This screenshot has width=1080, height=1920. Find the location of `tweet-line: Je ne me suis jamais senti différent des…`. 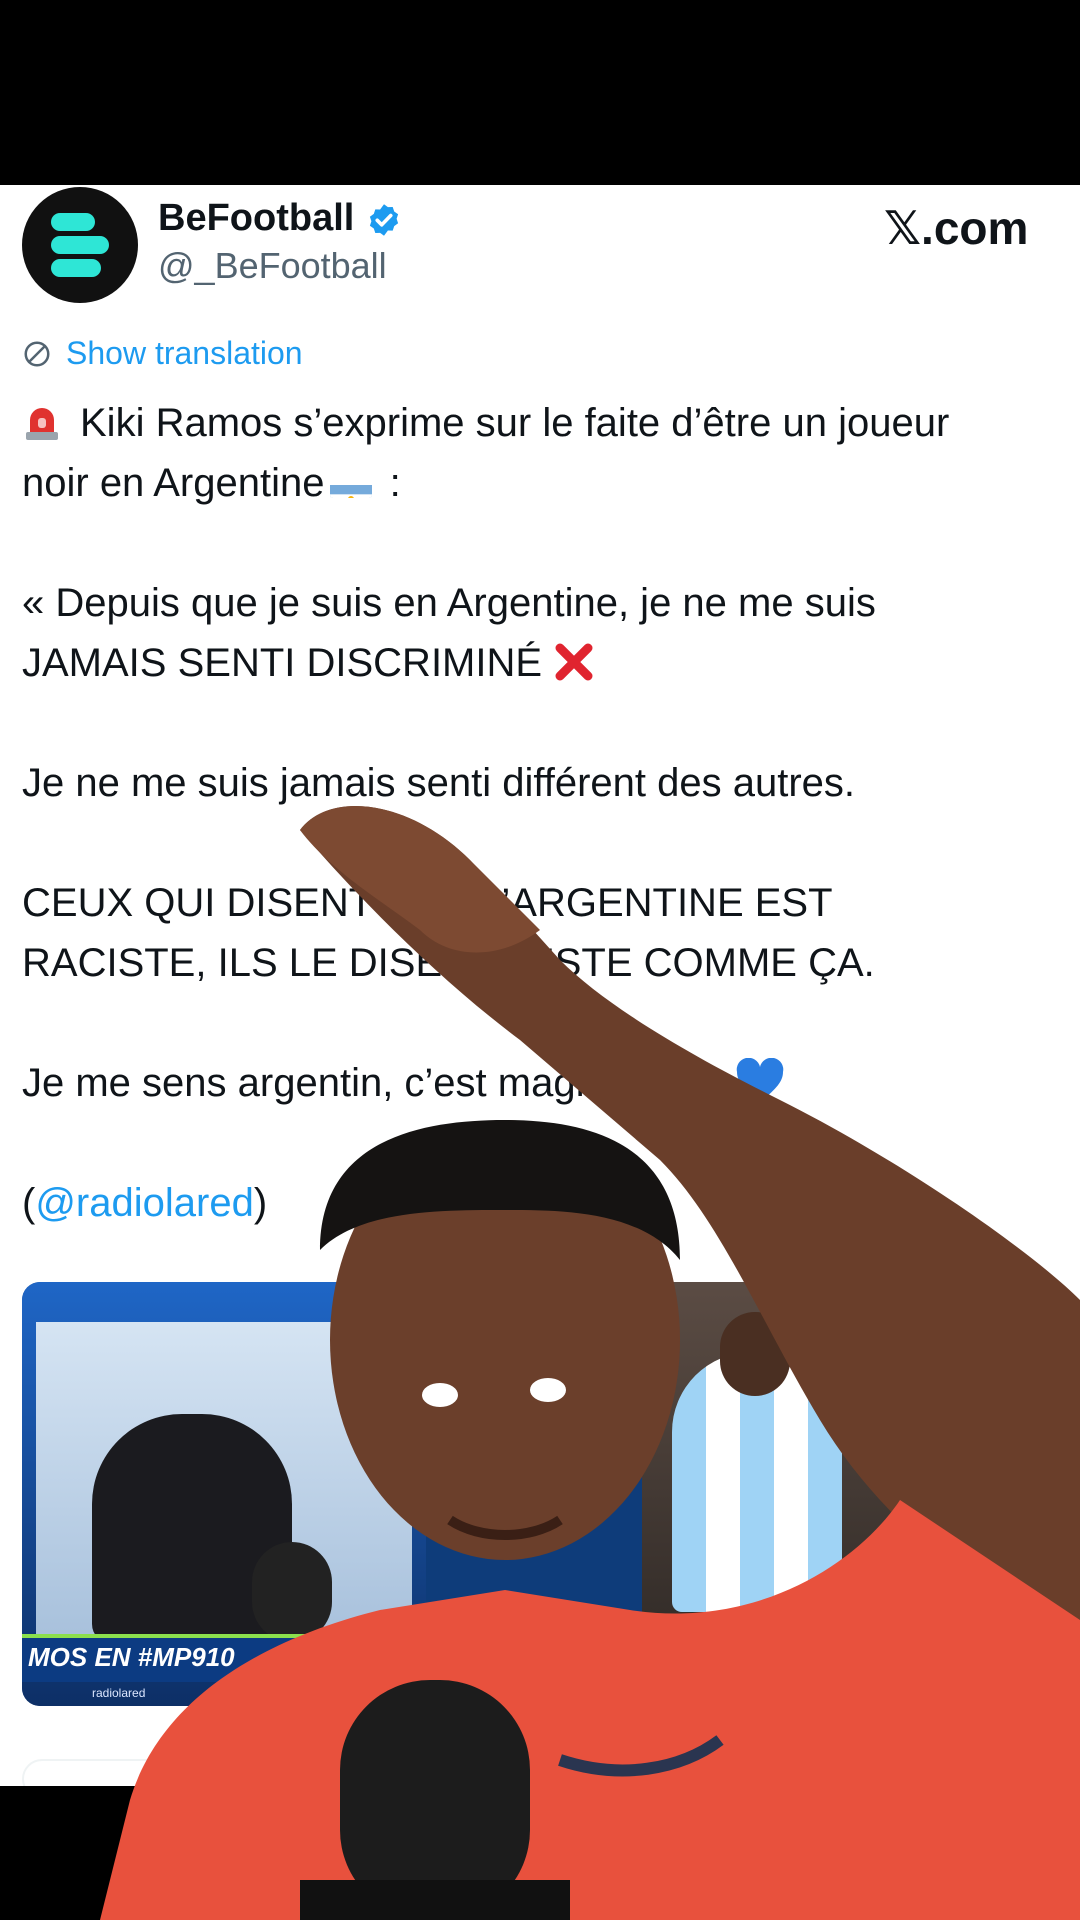

tweet-line: Je ne me suis jamais senti différent des… is located at coordinates (439, 783).